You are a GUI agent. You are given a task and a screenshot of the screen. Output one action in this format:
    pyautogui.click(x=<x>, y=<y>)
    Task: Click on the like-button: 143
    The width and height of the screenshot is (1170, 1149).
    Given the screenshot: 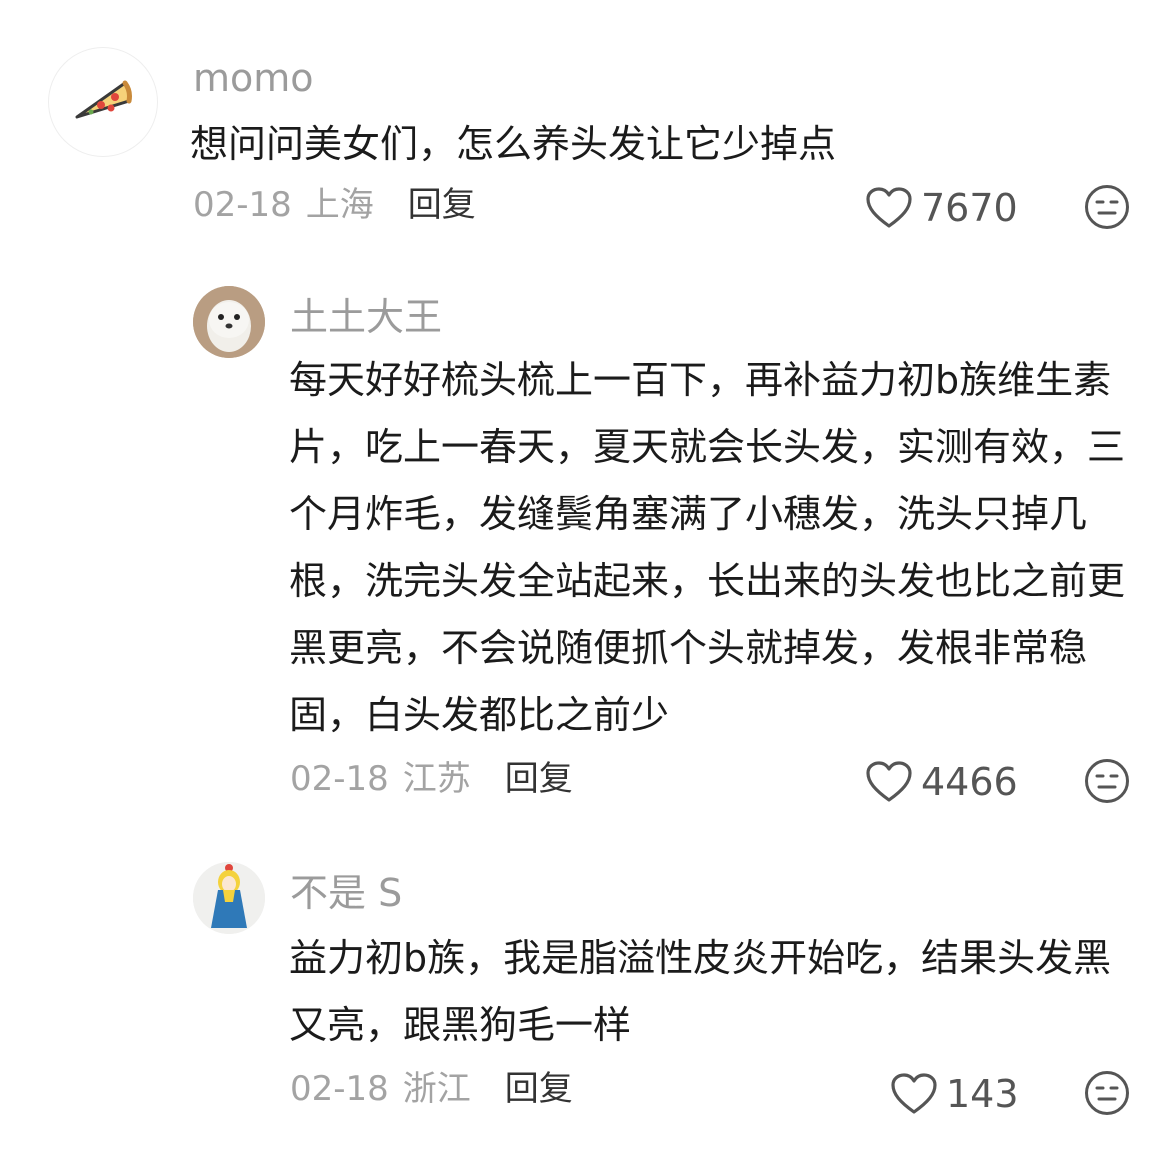 What is the action you would take?
    pyautogui.click(x=954, y=1094)
    